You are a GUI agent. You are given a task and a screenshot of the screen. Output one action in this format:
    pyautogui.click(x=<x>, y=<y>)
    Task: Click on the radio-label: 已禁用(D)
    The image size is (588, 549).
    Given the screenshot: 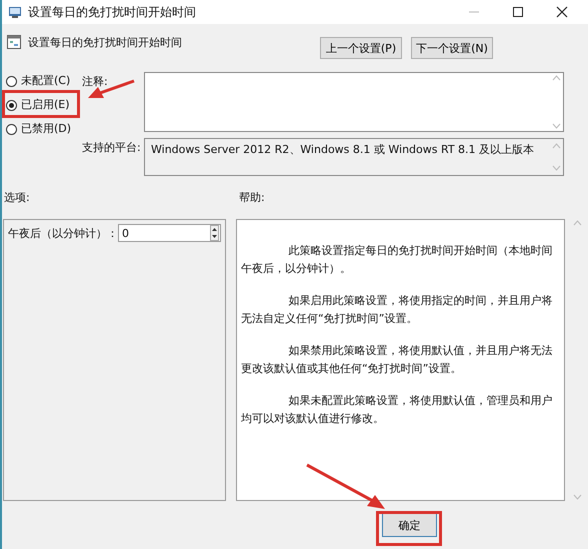 What is the action you would take?
    pyautogui.click(x=46, y=129)
    